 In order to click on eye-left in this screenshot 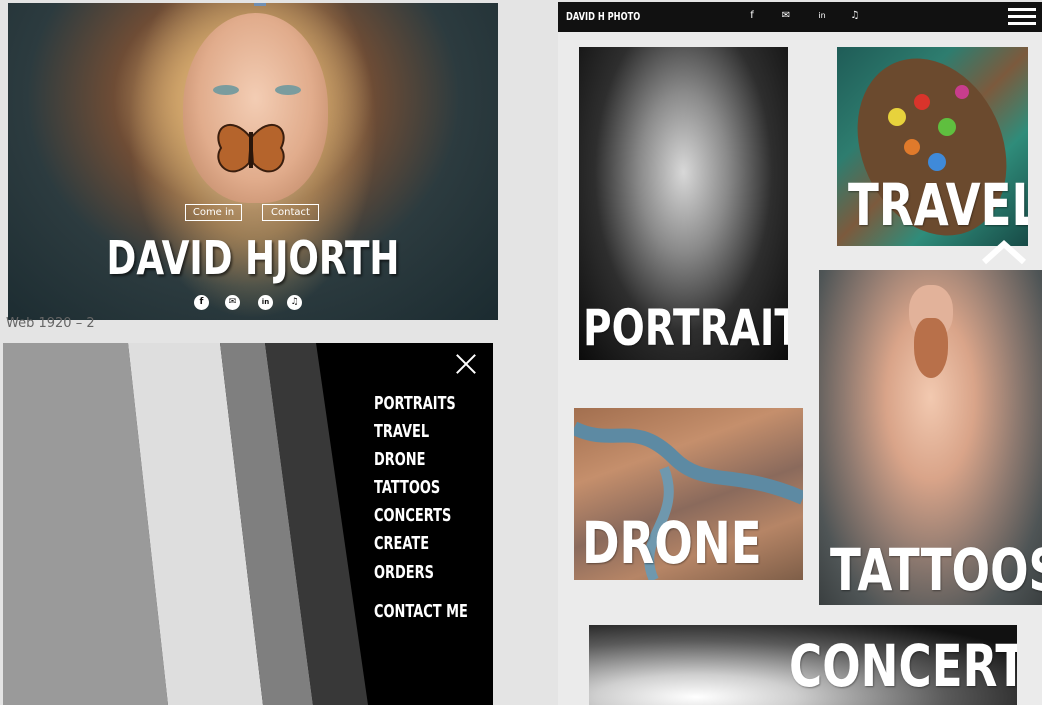, I will do `click(226, 90)`.